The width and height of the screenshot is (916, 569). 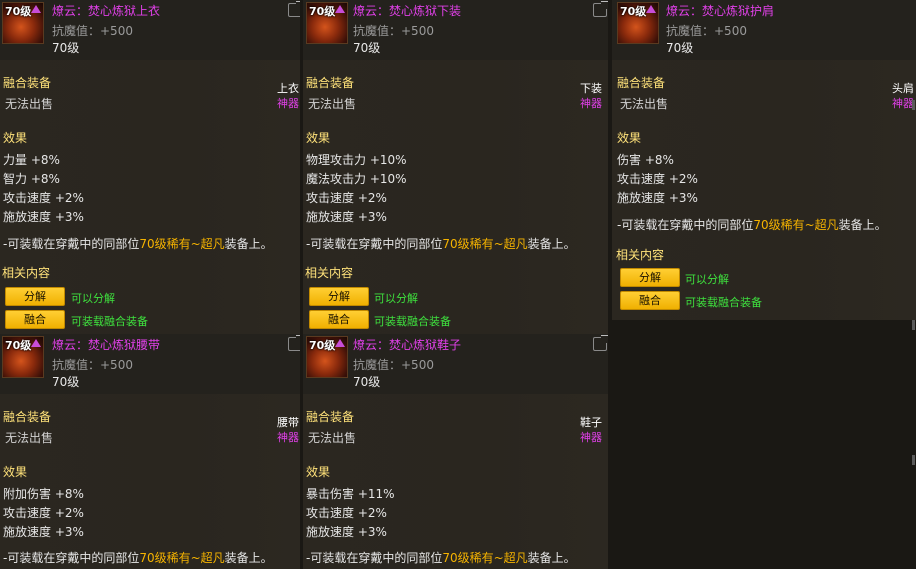 What do you see at coordinates (903, 88) in the screenshot?
I see `slot-label: 头肩` at bounding box center [903, 88].